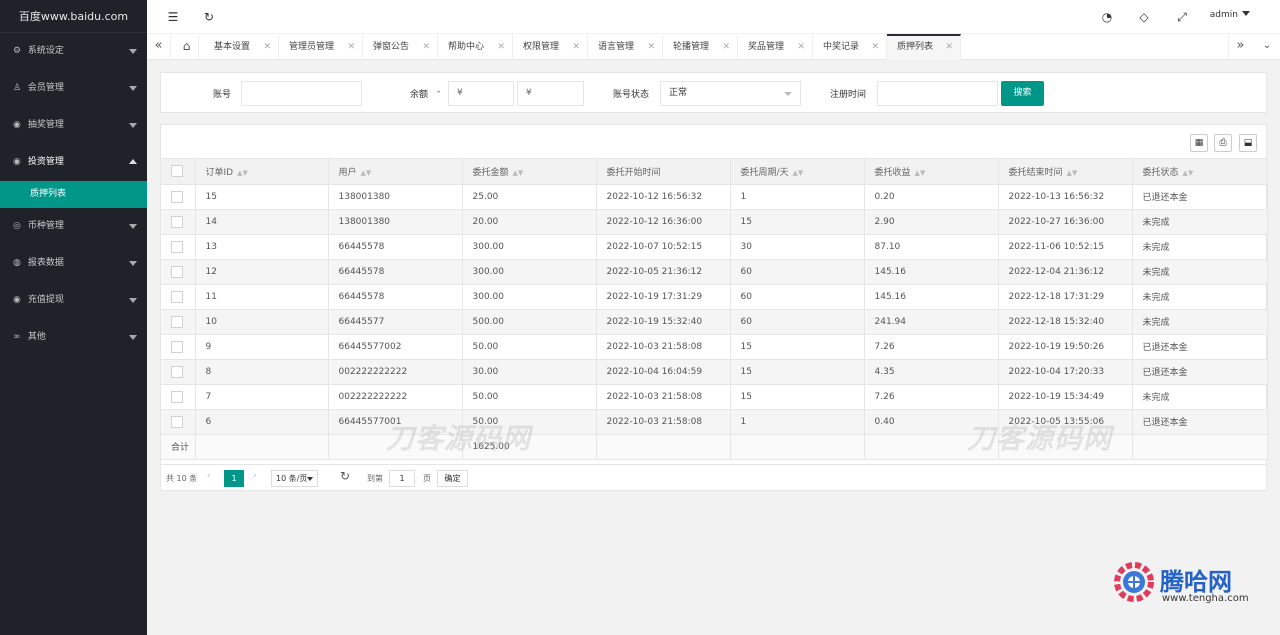 This screenshot has height=635, width=1280. What do you see at coordinates (937, 93) in the screenshot?
I see `register-time-input` at bounding box center [937, 93].